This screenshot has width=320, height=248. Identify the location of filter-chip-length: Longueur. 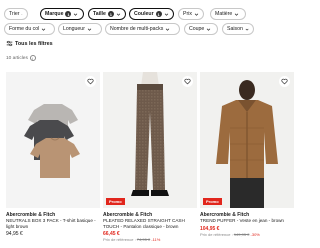
(80, 29).